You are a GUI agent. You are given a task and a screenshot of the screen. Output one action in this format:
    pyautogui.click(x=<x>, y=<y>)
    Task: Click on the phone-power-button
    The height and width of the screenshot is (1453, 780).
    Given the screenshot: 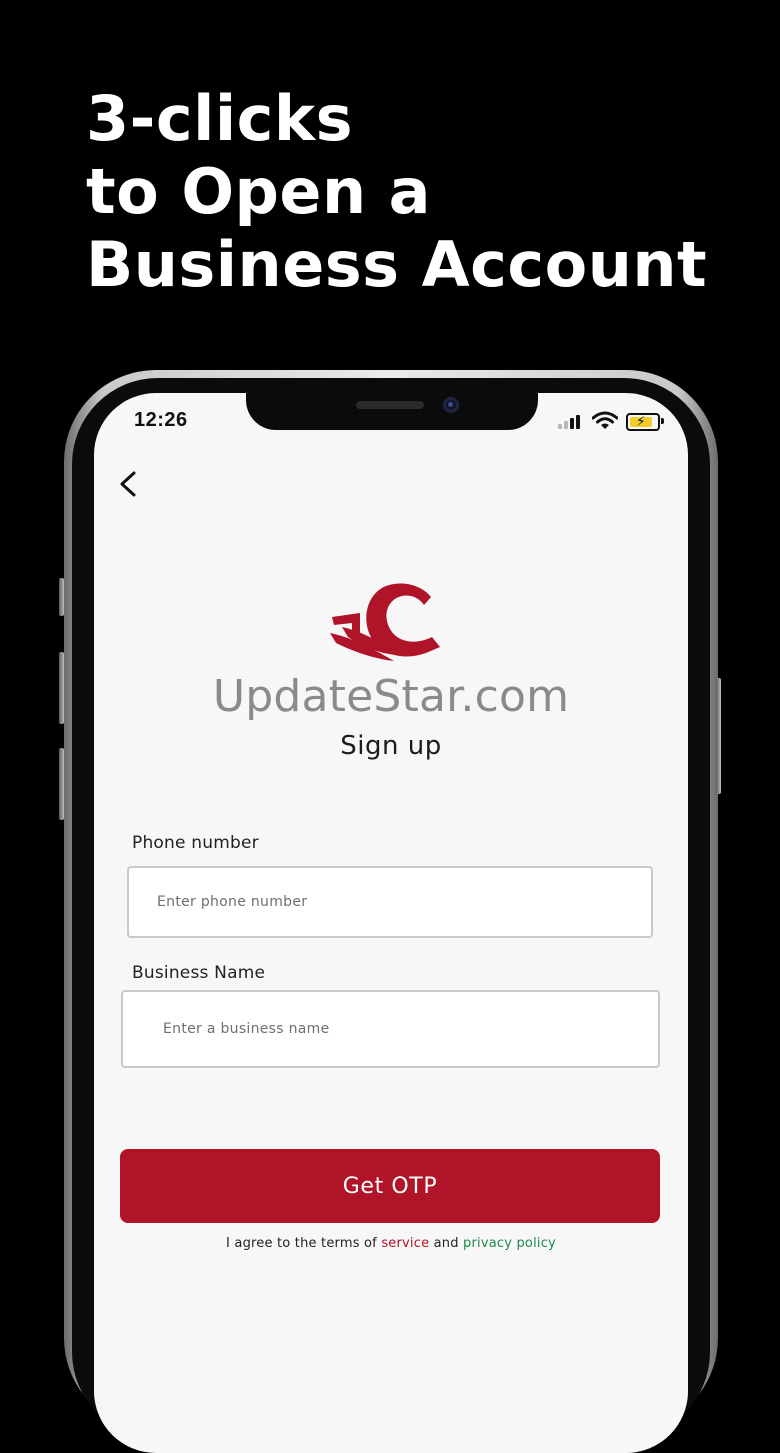 What is the action you would take?
    pyautogui.click(x=718, y=736)
    